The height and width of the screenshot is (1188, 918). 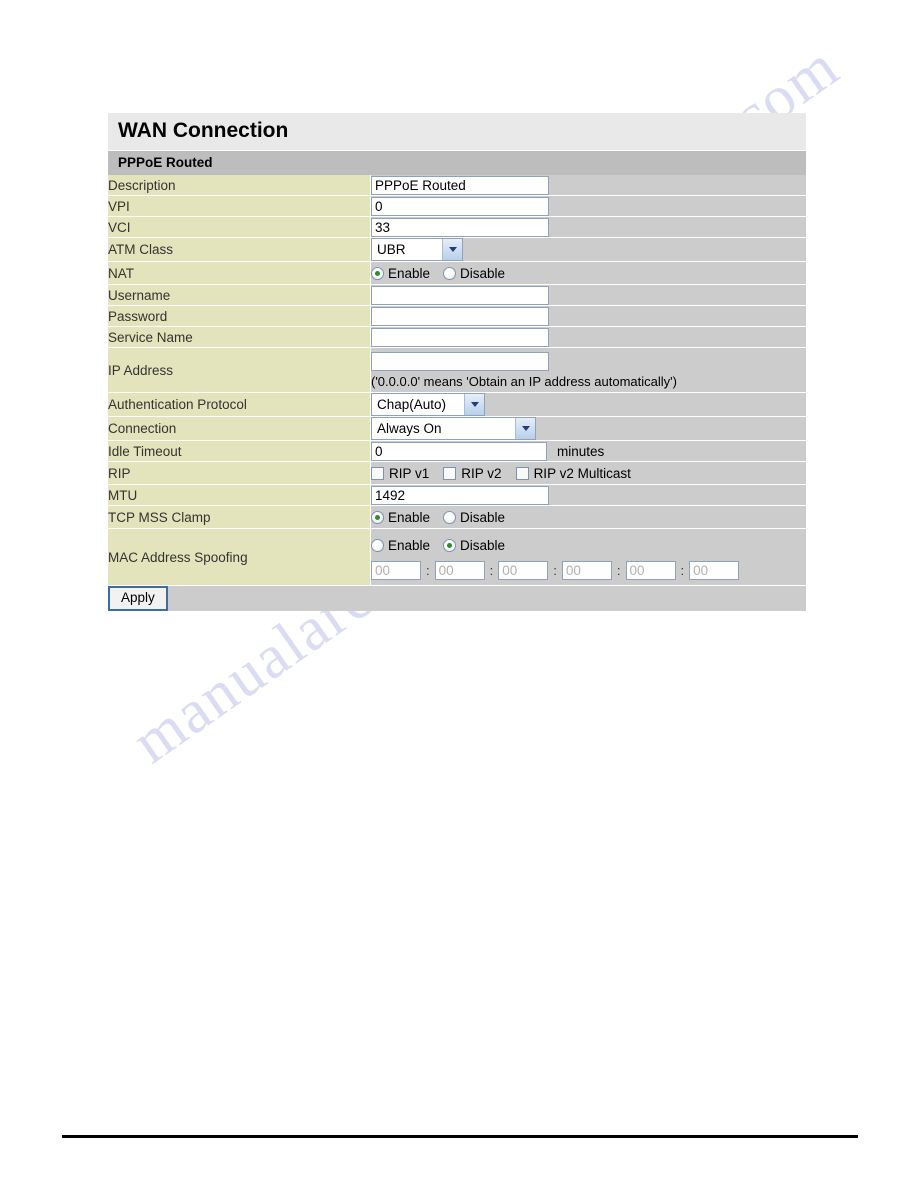 I want to click on field-rip: RIP v1 RIP v2 RIP v2 Multicast, so click(x=588, y=473).